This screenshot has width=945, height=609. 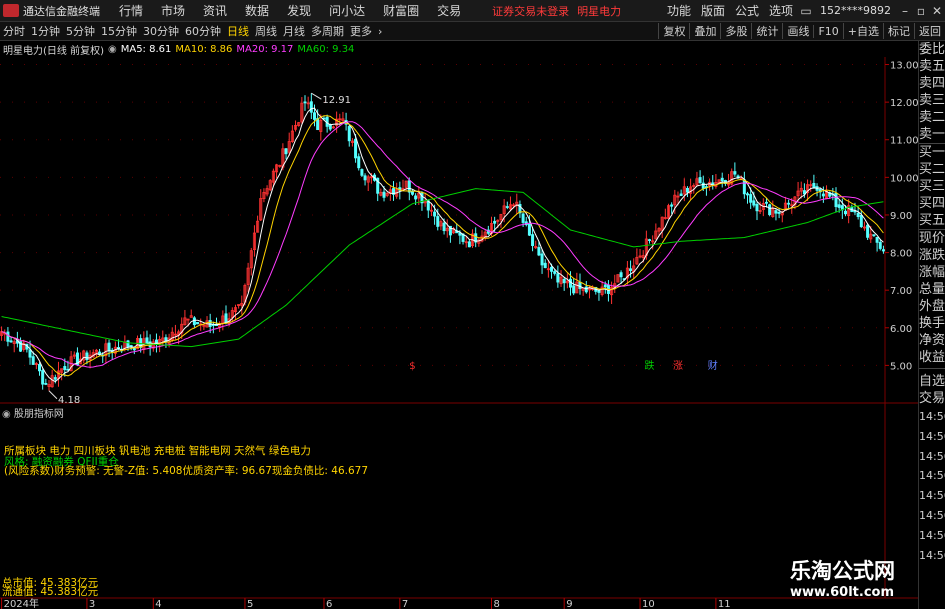 What do you see at coordinates (173, 10) in the screenshot?
I see `menu-item-market: 市场` at bounding box center [173, 10].